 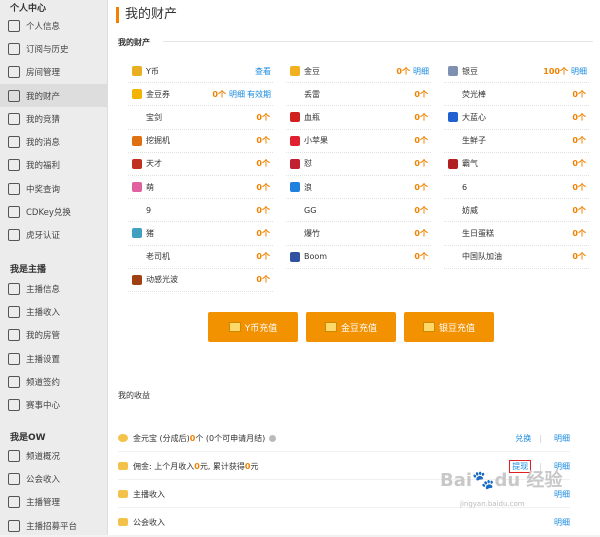 I want to click on asset-name: 怼, so click(x=308, y=164).